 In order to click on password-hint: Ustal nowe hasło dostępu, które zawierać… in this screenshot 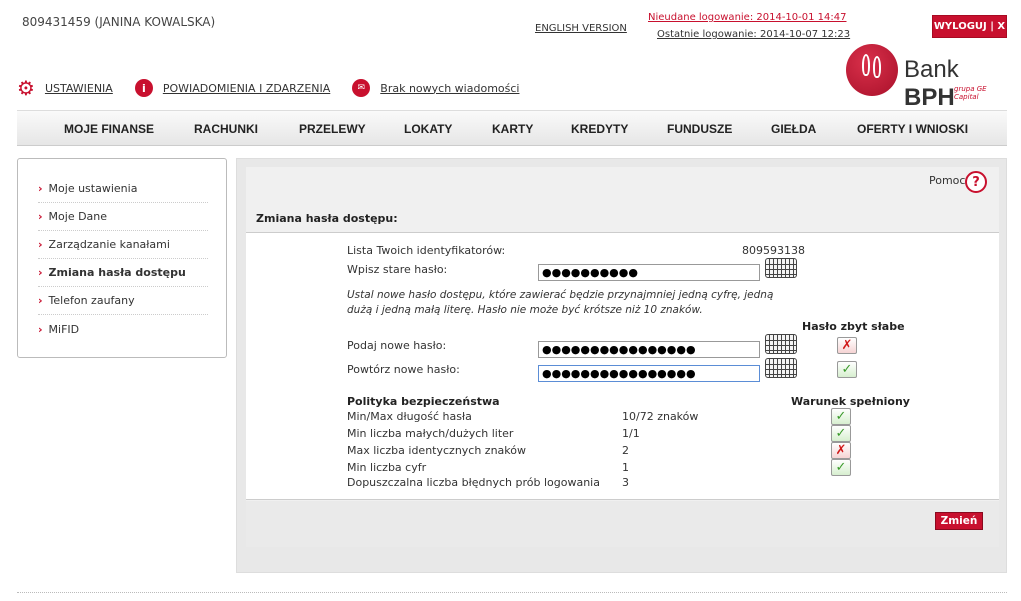, I will do `click(560, 302)`.